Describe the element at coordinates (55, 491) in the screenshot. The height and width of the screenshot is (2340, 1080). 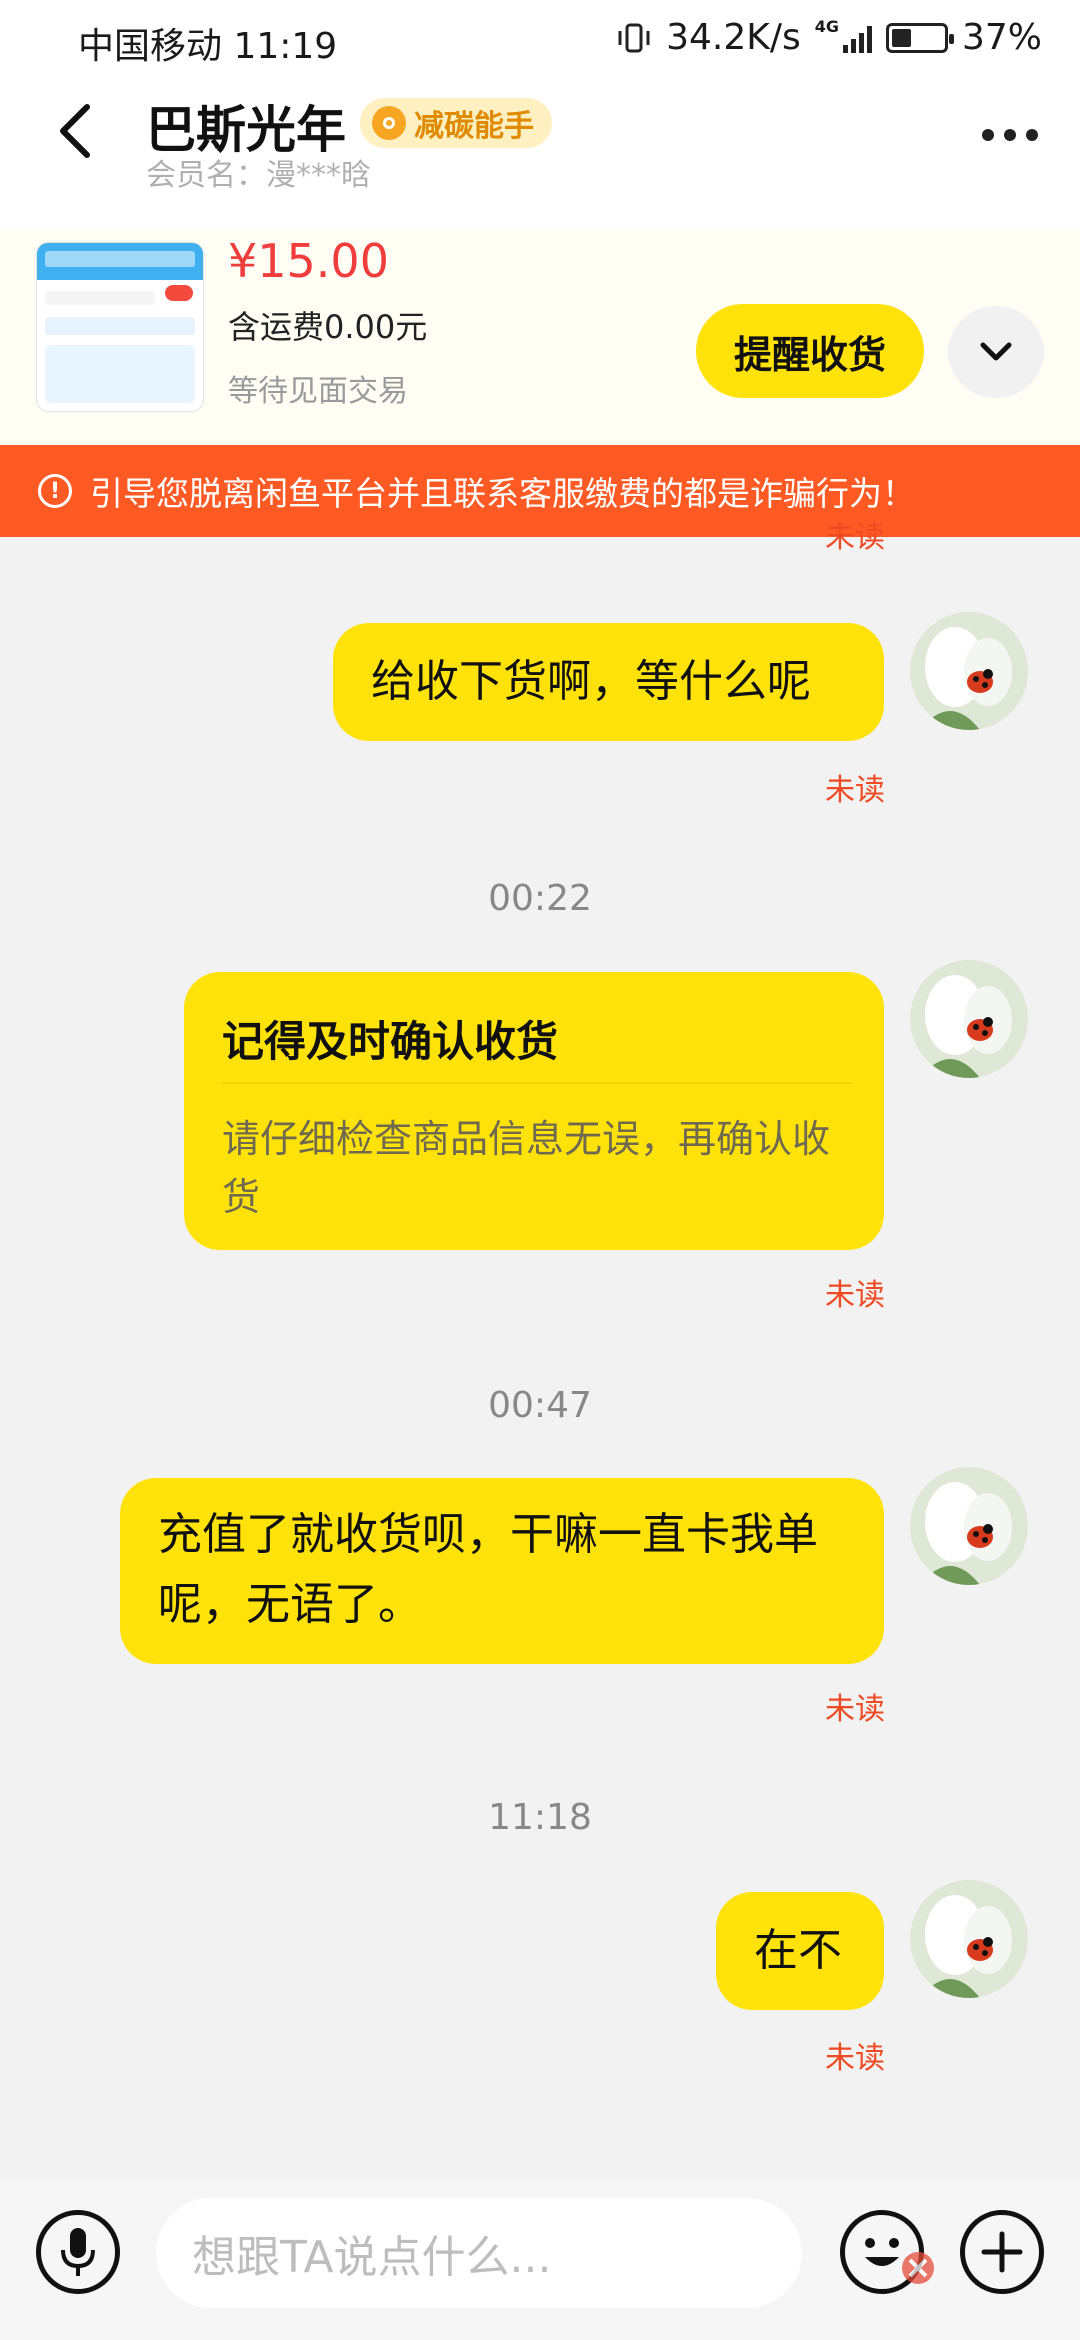
I see `alert-icon: !` at that location.